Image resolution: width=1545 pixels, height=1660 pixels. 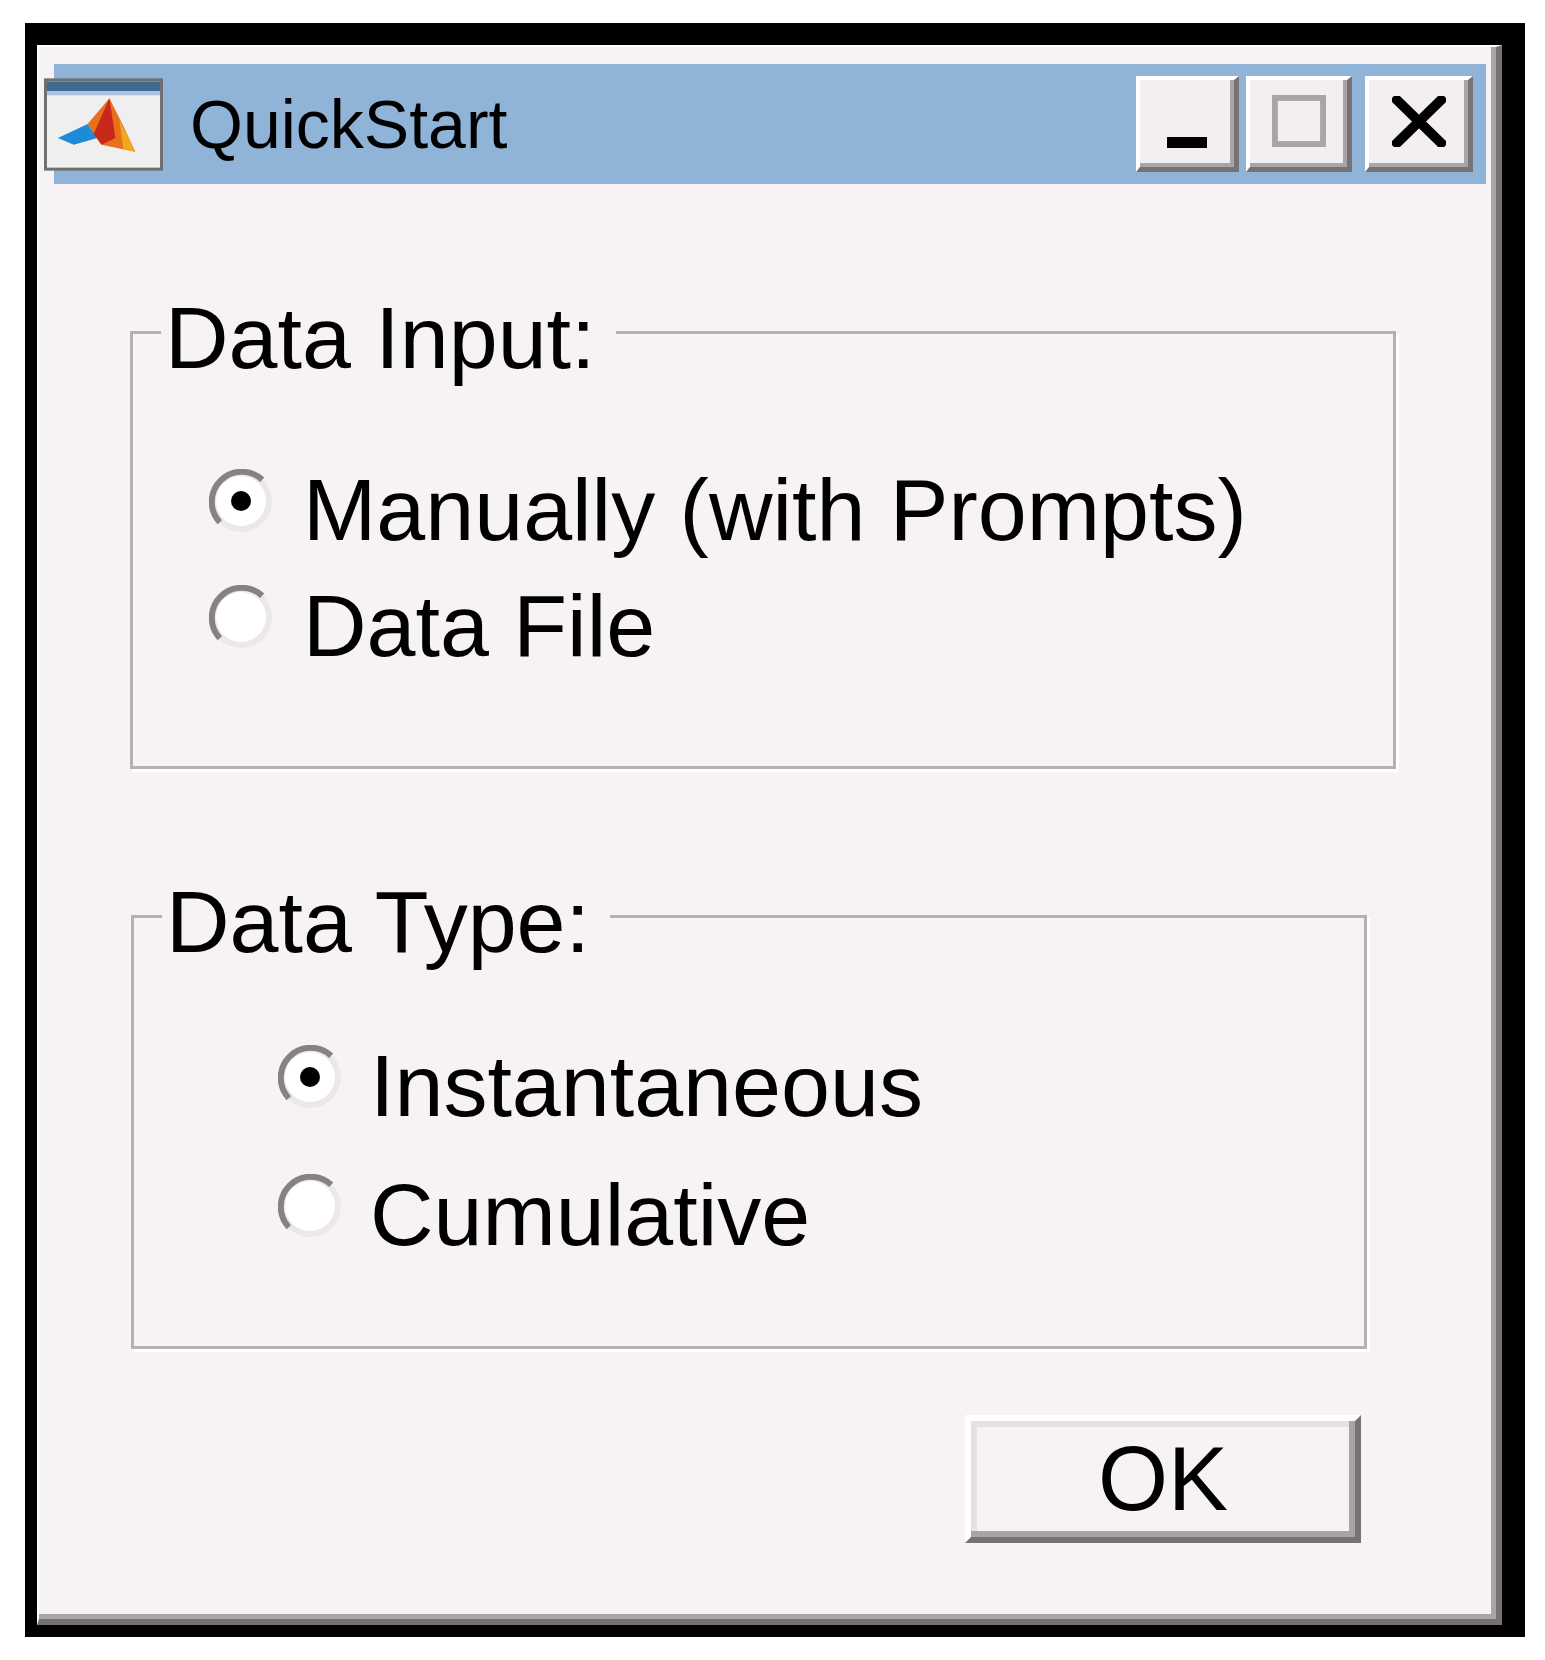 I want to click on app-logo-icon, so click(x=103, y=124).